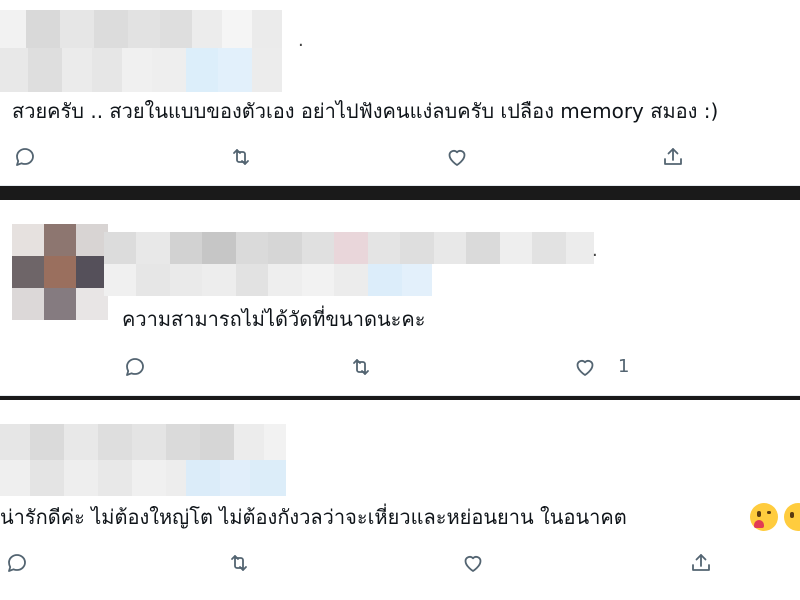 This screenshot has height=600, width=800. Describe the element at coordinates (624, 366) in the screenshot. I see `like-count: 1` at that location.